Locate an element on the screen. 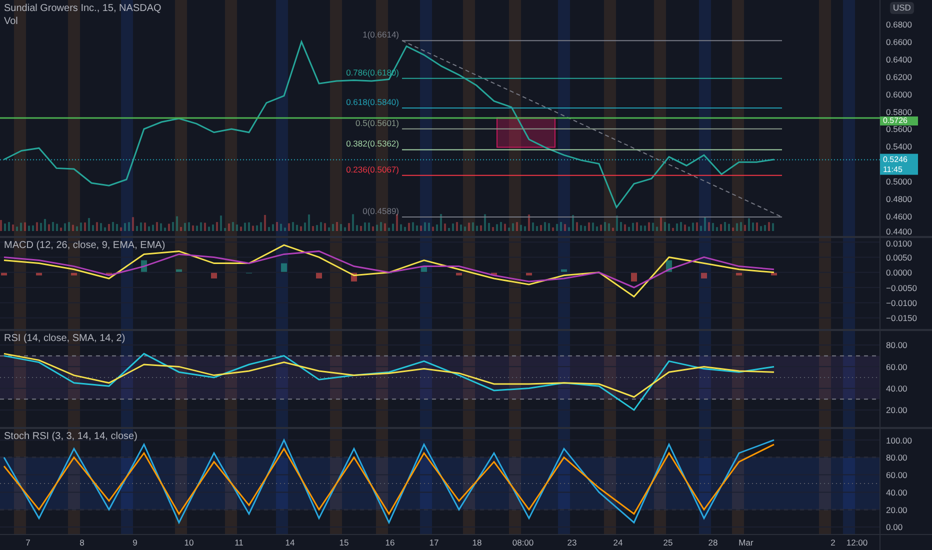 Image resolution: width=932 pixels, height=550 pixels. ref-line-label: 0.5246 is located at coordinates (895, 159).